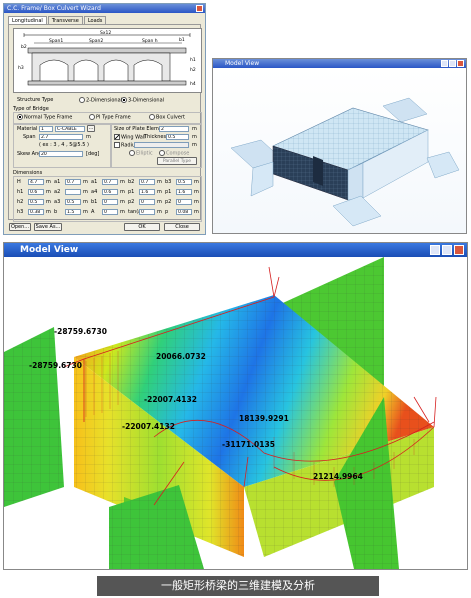 This screenshot has width=471, height=598. I want to click on compose-radio: Compose, so click(174, 153).